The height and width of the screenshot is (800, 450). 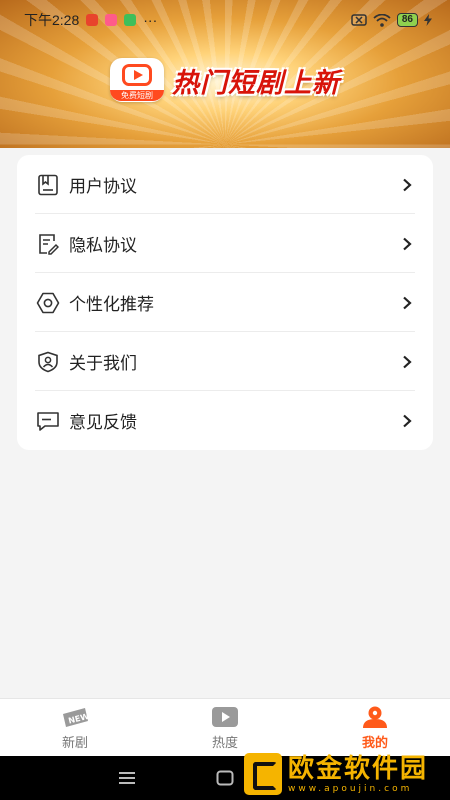 I want to click on gear-icon, so click(x=48, y=303).